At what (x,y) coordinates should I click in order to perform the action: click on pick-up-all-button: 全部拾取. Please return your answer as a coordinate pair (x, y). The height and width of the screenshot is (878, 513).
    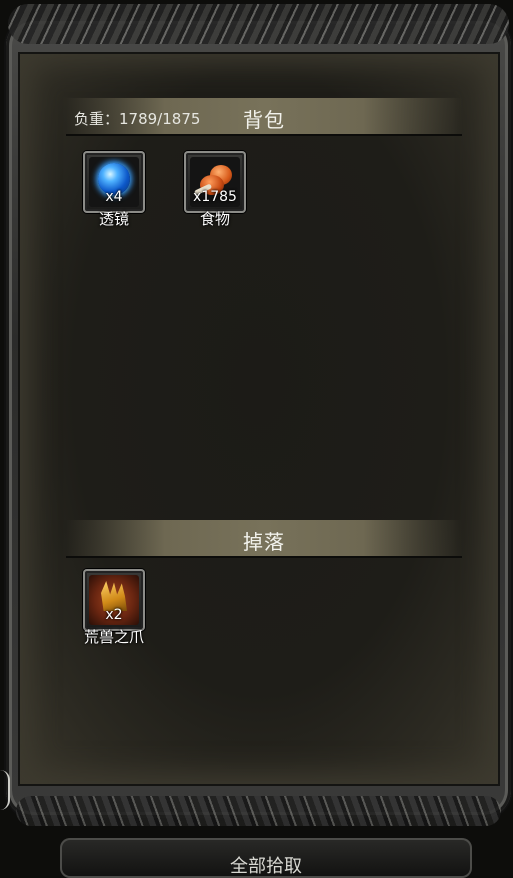
    Looking at the image, I should click on (266, 858).